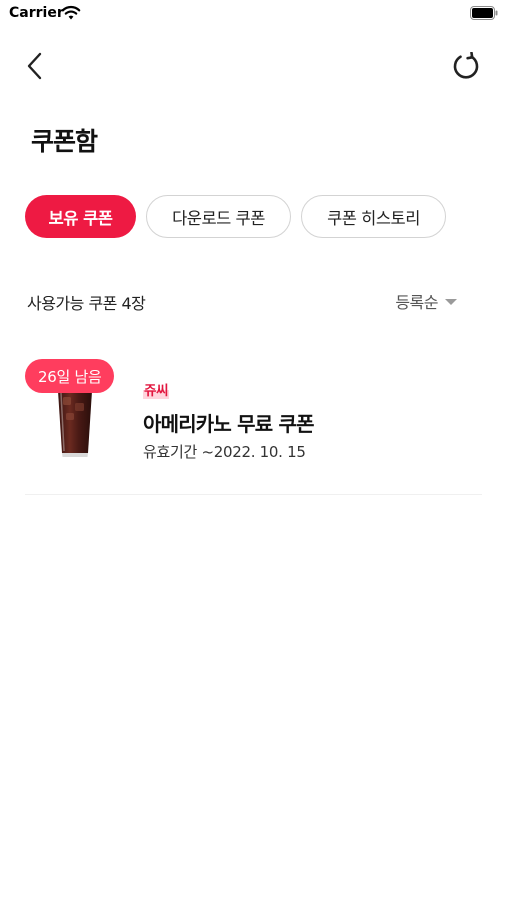 The width and height of the screenshot is (507, 900). I want to click on coupon-brand: 쥬씨, so click(156, 389).